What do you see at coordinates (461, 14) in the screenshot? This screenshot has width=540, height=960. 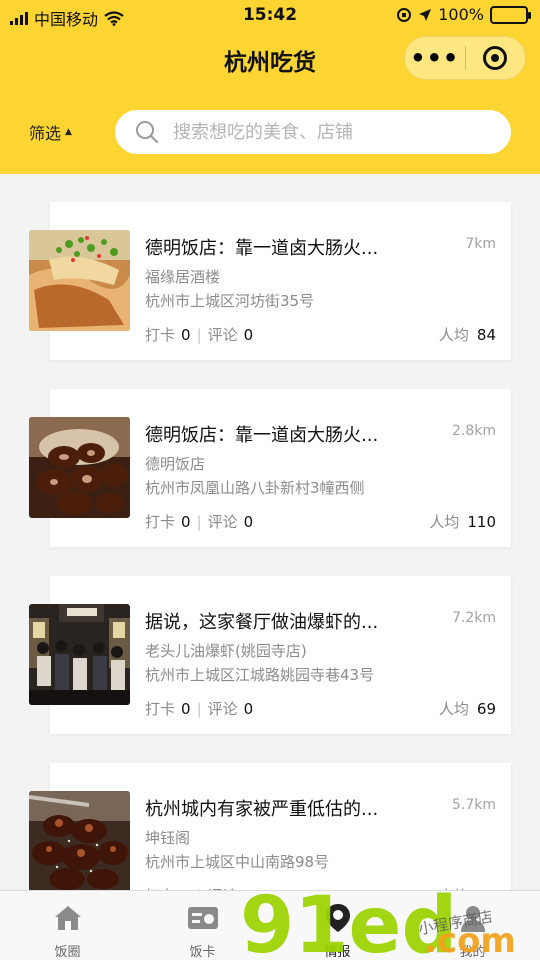 I see `battery-percent: 100%` at bounding box center [461, 14].